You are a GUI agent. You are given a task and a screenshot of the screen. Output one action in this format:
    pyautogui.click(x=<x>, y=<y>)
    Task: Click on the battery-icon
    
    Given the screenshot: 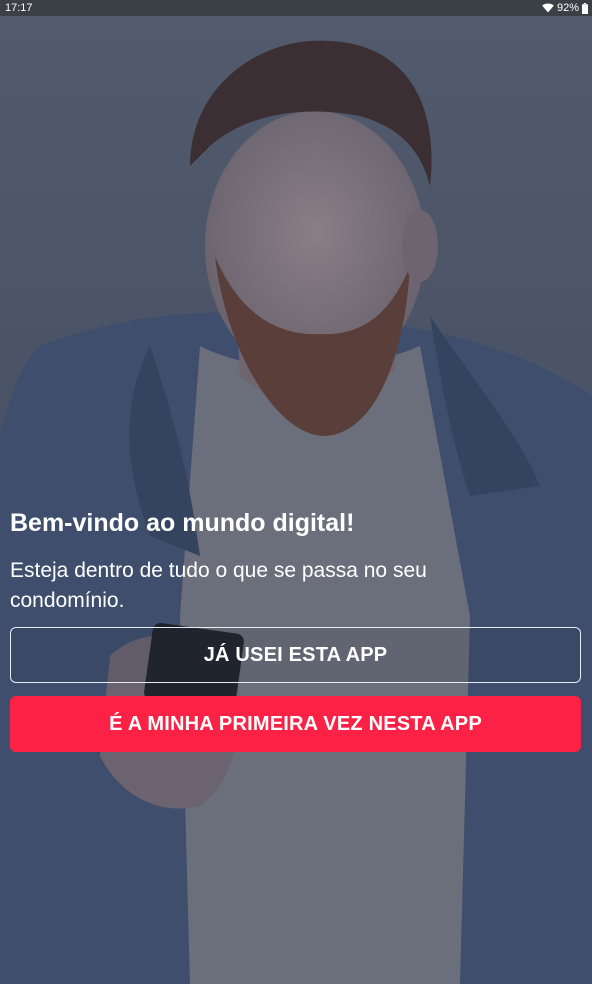 What is the action you would take?
    pyautogui.click(x=585, y=8)
    